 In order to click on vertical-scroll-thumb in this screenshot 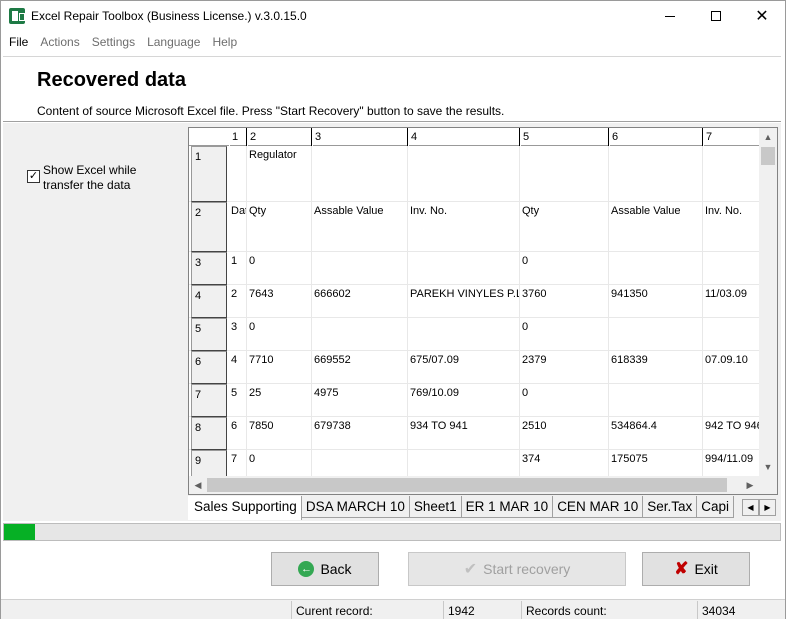, I will do `click(768, 156)`.